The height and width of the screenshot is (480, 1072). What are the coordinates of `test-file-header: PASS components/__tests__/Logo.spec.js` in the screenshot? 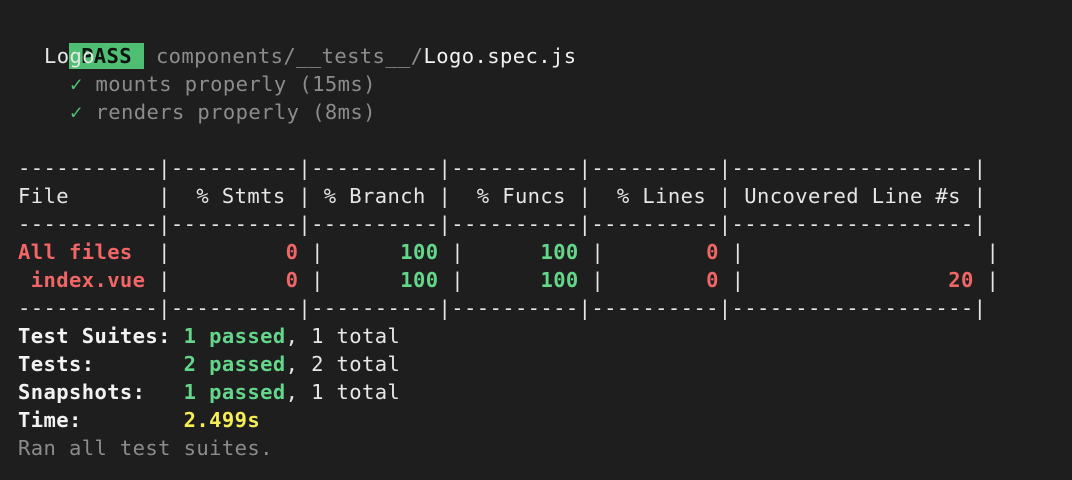 It's located at (297, 41).